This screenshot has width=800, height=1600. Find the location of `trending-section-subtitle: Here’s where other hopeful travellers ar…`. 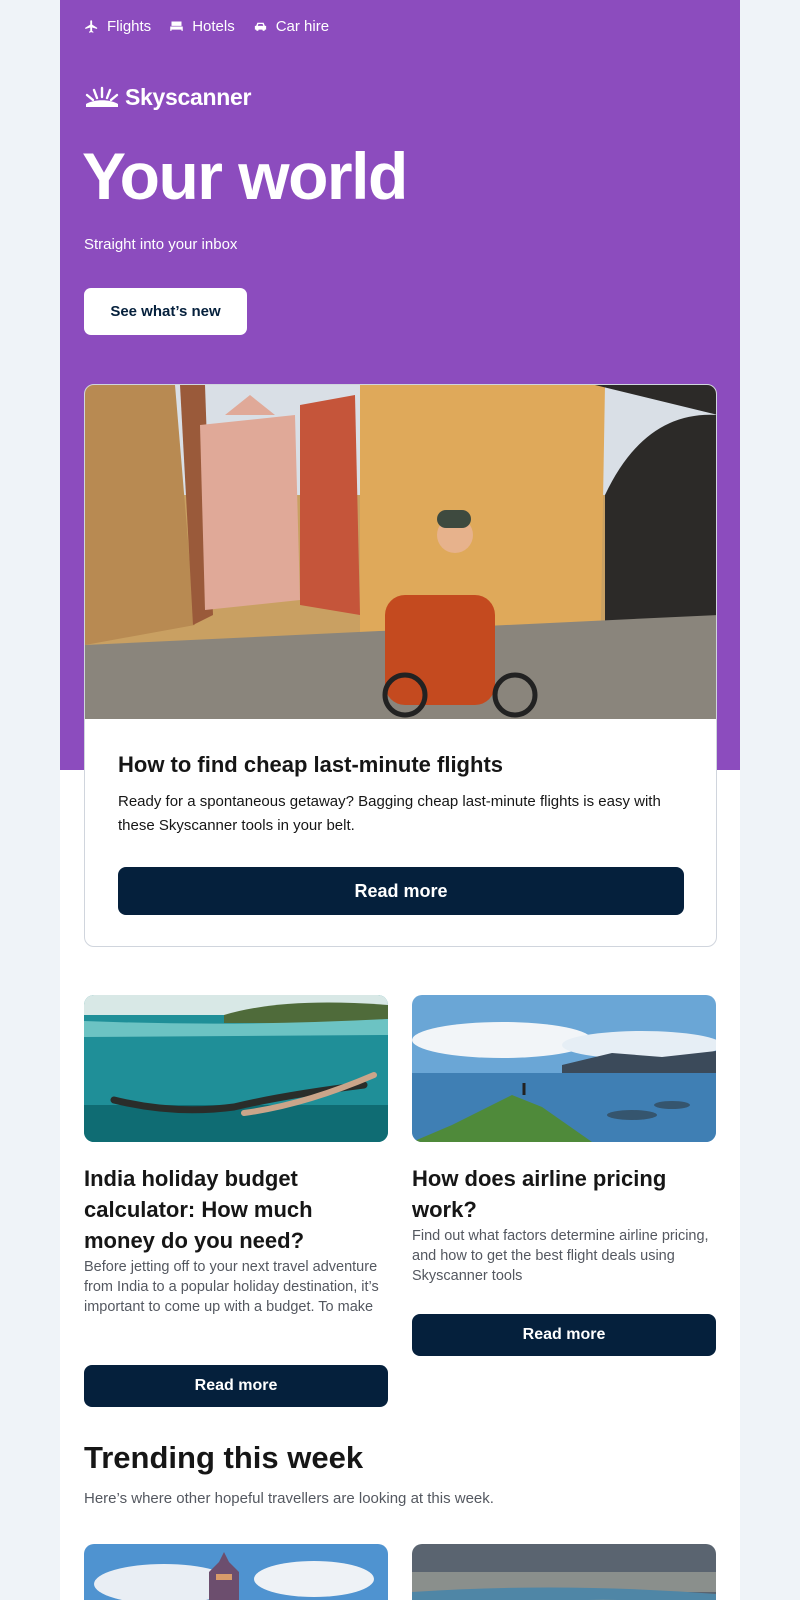

trending-section-subtitle: Here’s where other hopeful travellers ar… is located at coordinates (289, 1498).